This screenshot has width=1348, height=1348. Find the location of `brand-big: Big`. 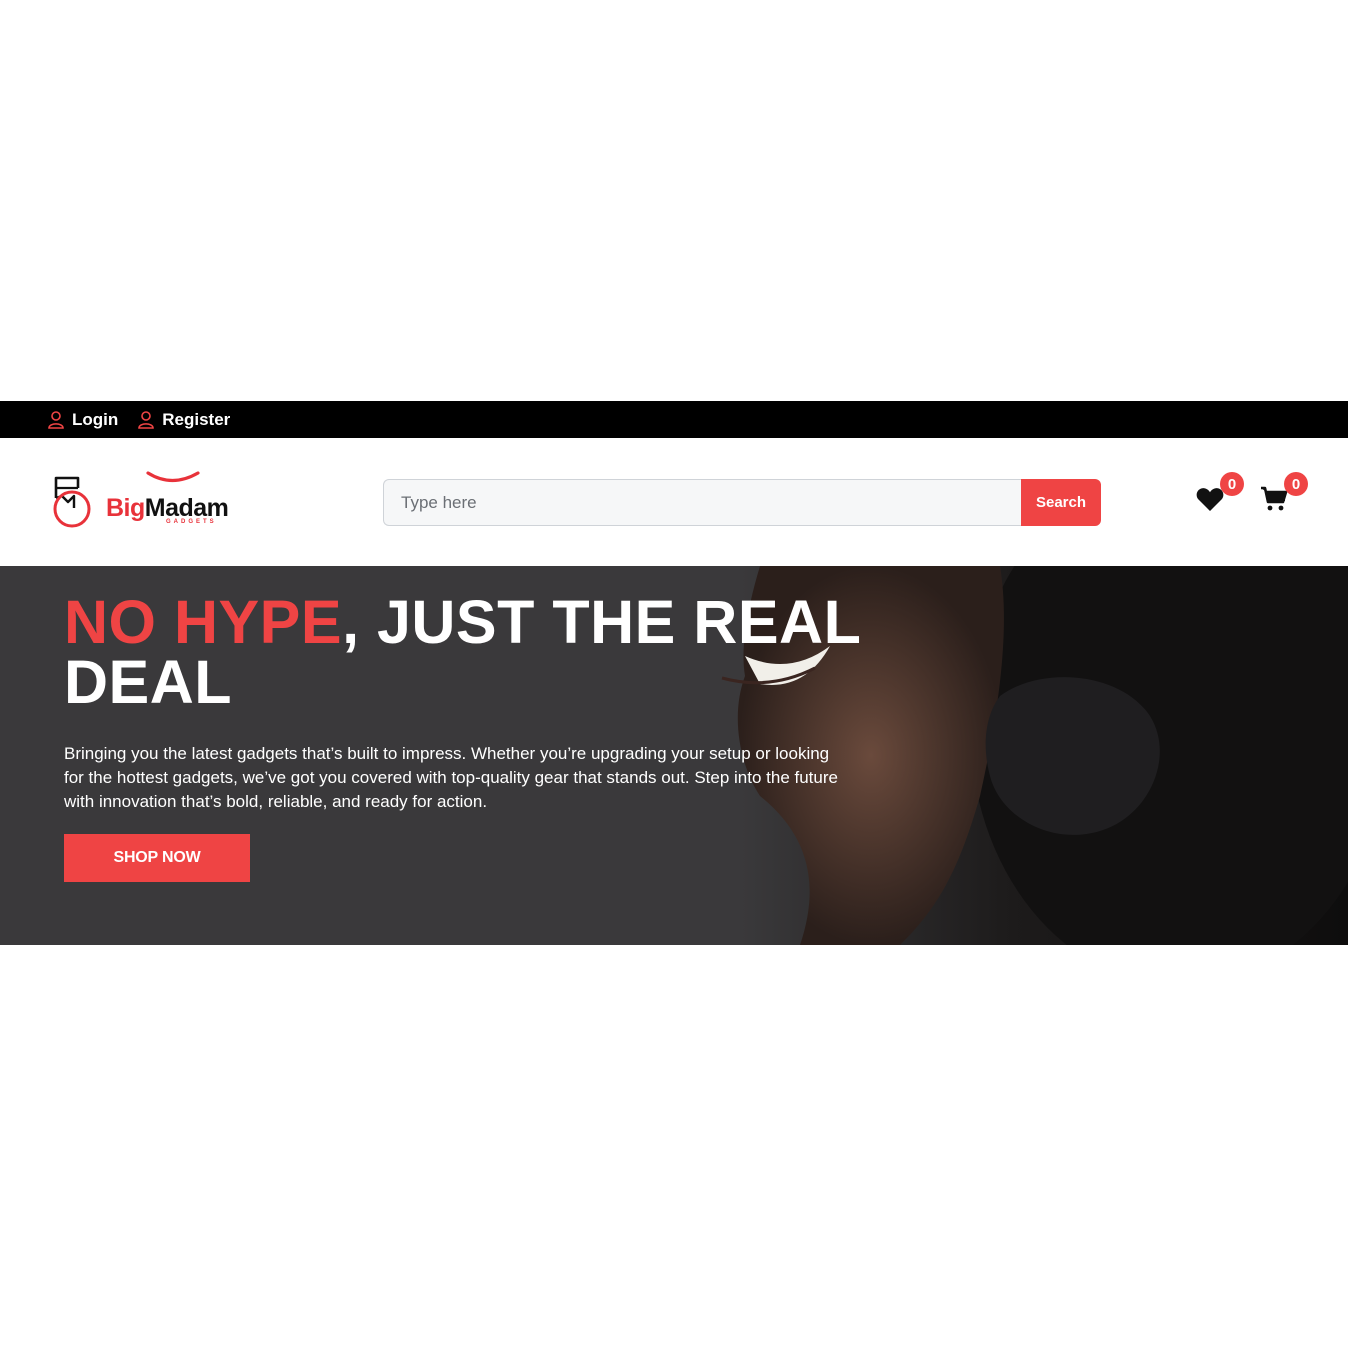

brand-big: Big is located at coordinates (125, 508).